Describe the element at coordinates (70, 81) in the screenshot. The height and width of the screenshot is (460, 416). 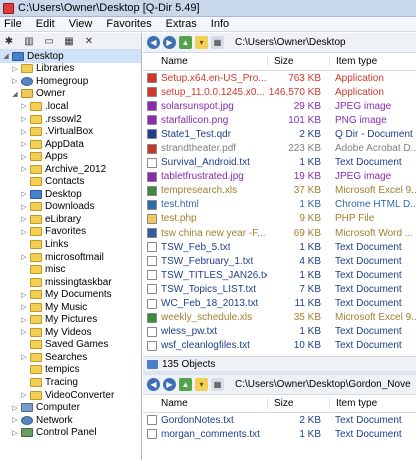
I see `tree-item: ▷ Homegroup` at that location.